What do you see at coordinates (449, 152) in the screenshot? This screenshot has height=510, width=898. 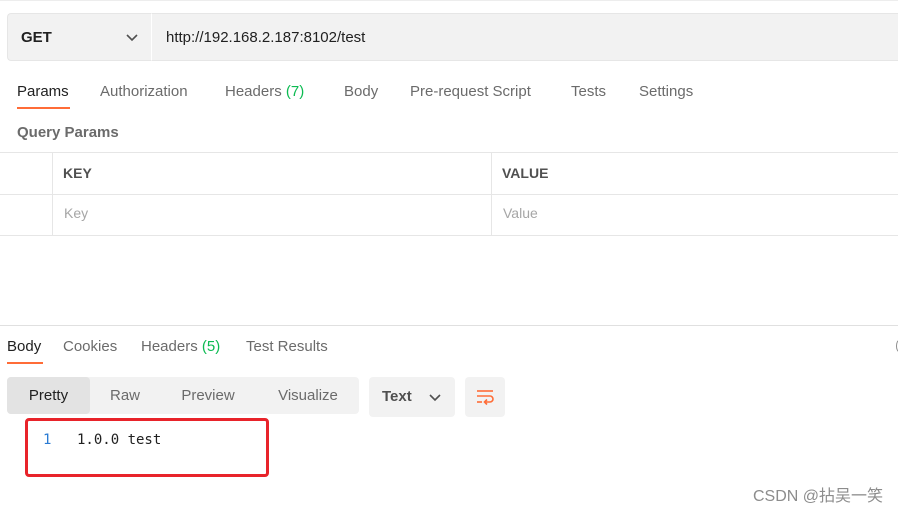 I see `table-border-top` at bounding box center [449, 152].